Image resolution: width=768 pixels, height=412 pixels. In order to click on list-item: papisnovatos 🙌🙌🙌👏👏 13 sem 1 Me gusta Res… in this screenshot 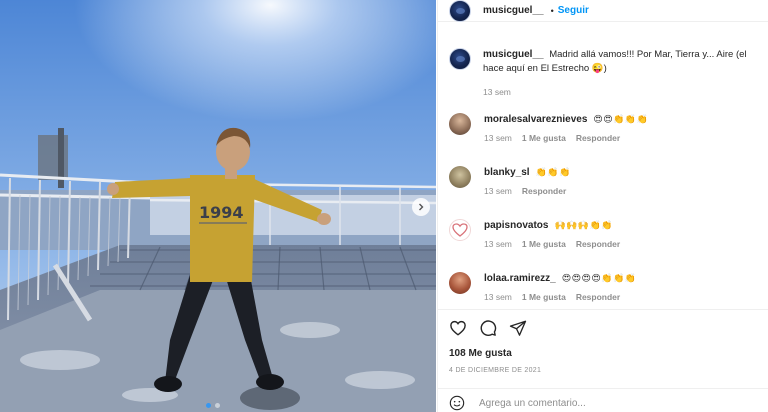, I will do `click(604, 234)`.